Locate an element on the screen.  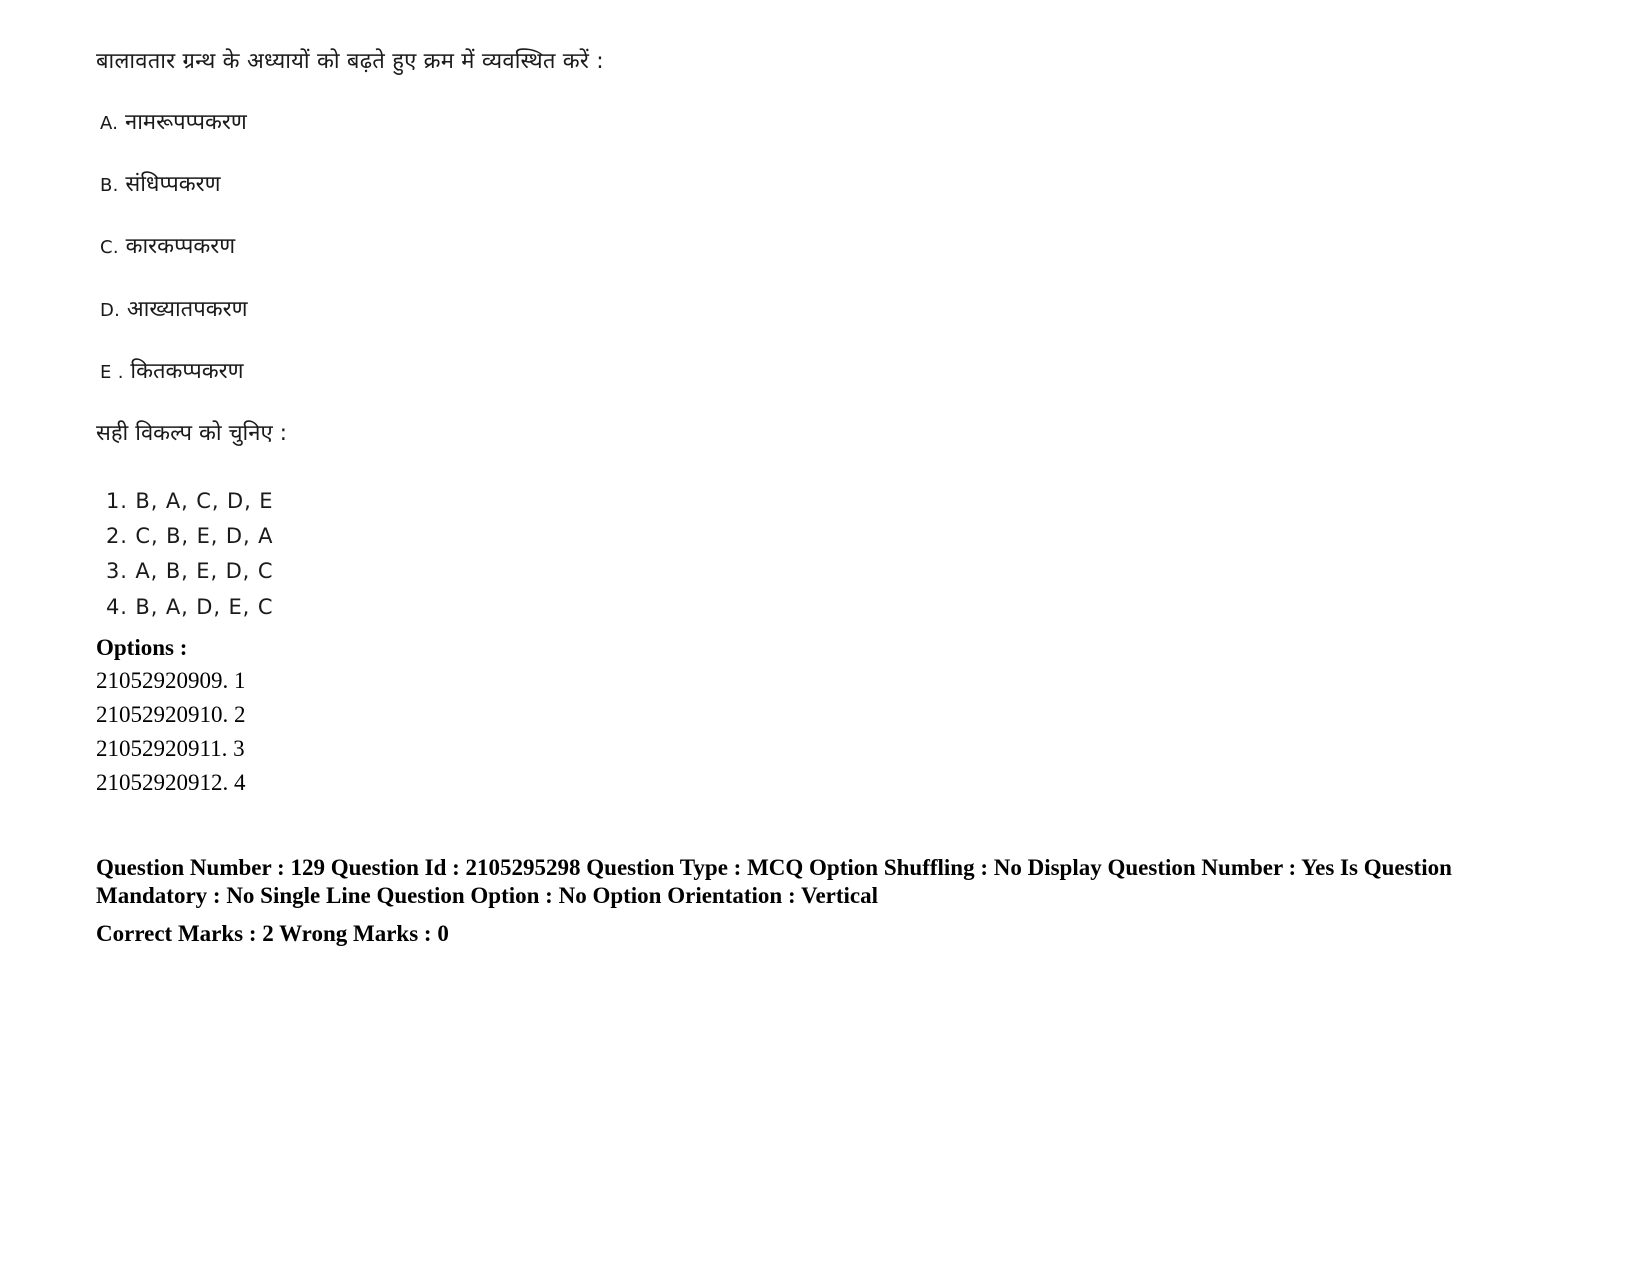
option-id-2: 21052920910. 2 is located at coordinates (171, 715).